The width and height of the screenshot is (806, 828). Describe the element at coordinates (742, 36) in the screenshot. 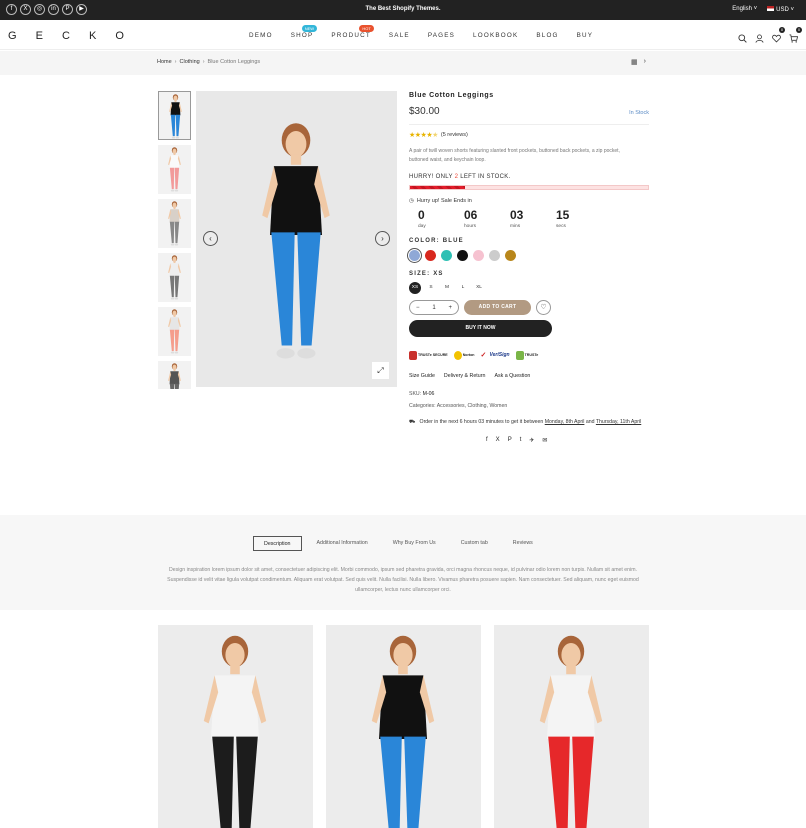

I see `search-icon` at that location.